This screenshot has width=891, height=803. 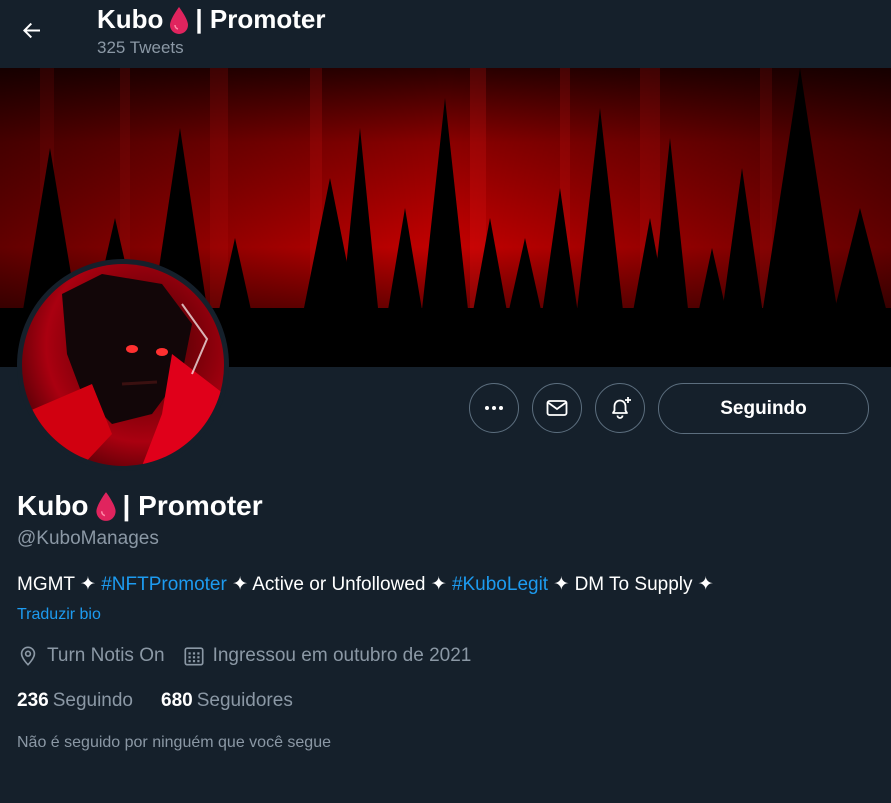 I want to click on back-button, so click(x=32, y=30).